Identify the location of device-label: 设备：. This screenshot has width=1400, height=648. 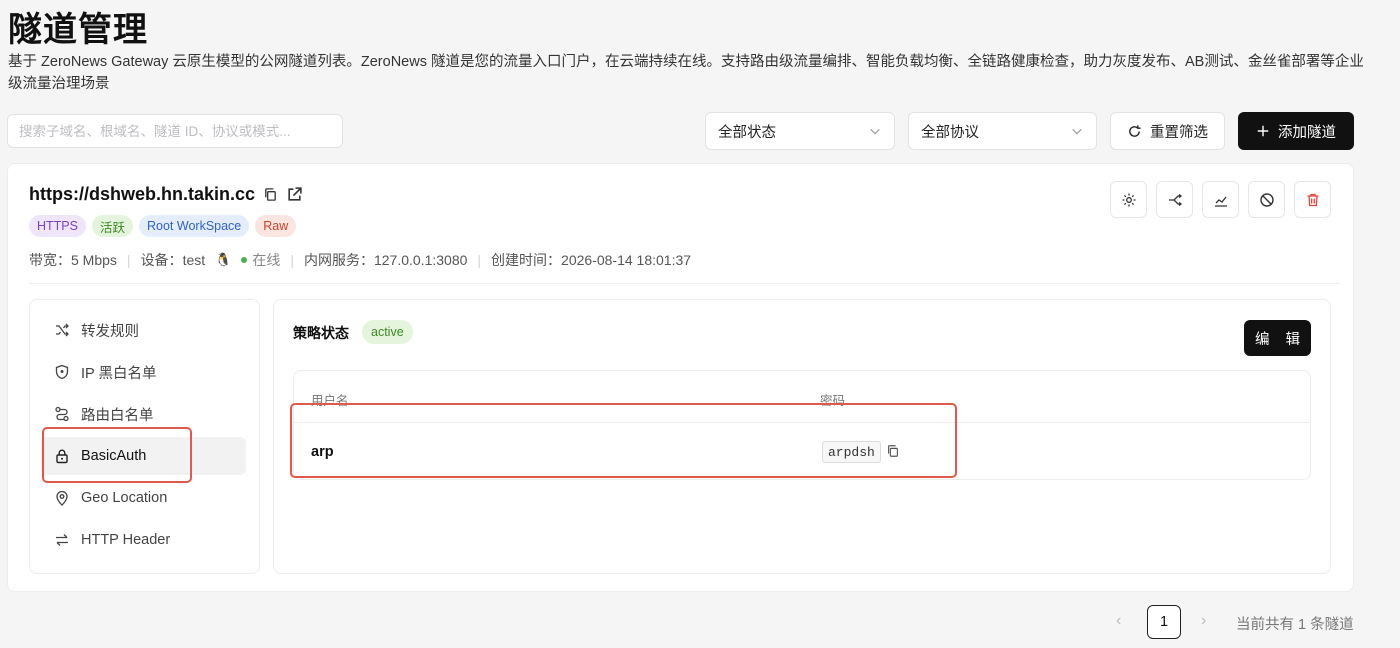
(161, 260).